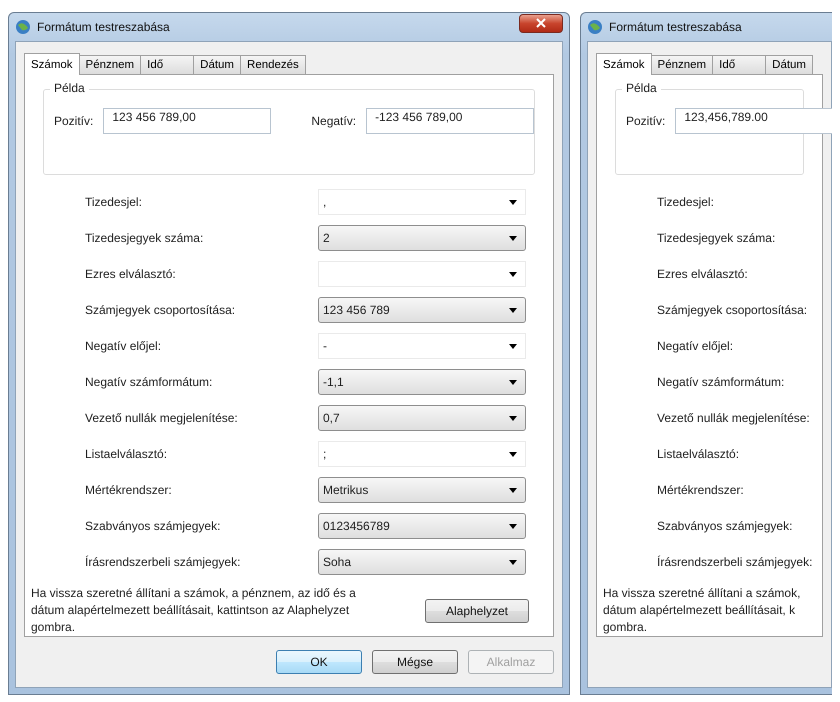 This screenshot has height=702, width=840. What do you see at coordinates (319, 662) in the screenshot?
I see `dialog-button: OK` at bounding box center [319, 662].